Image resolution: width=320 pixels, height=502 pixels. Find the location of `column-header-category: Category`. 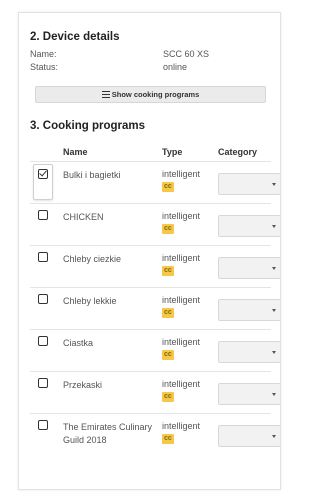

column-header-category: Category is located at coordinates (238, 152).